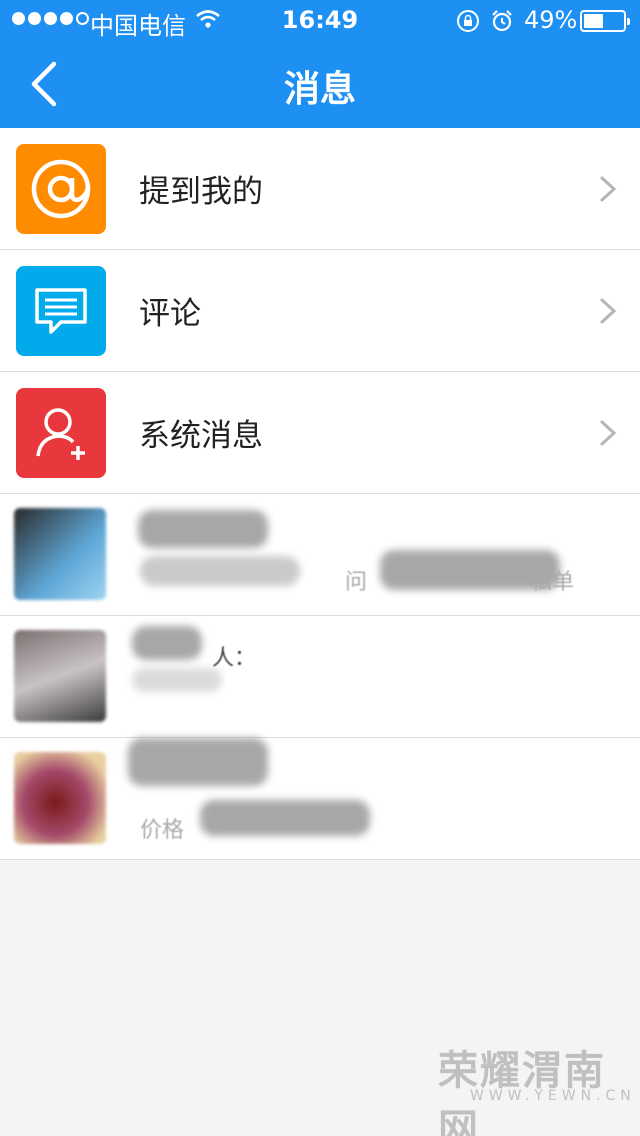  I want to click on at-icon, so click(61, 189).